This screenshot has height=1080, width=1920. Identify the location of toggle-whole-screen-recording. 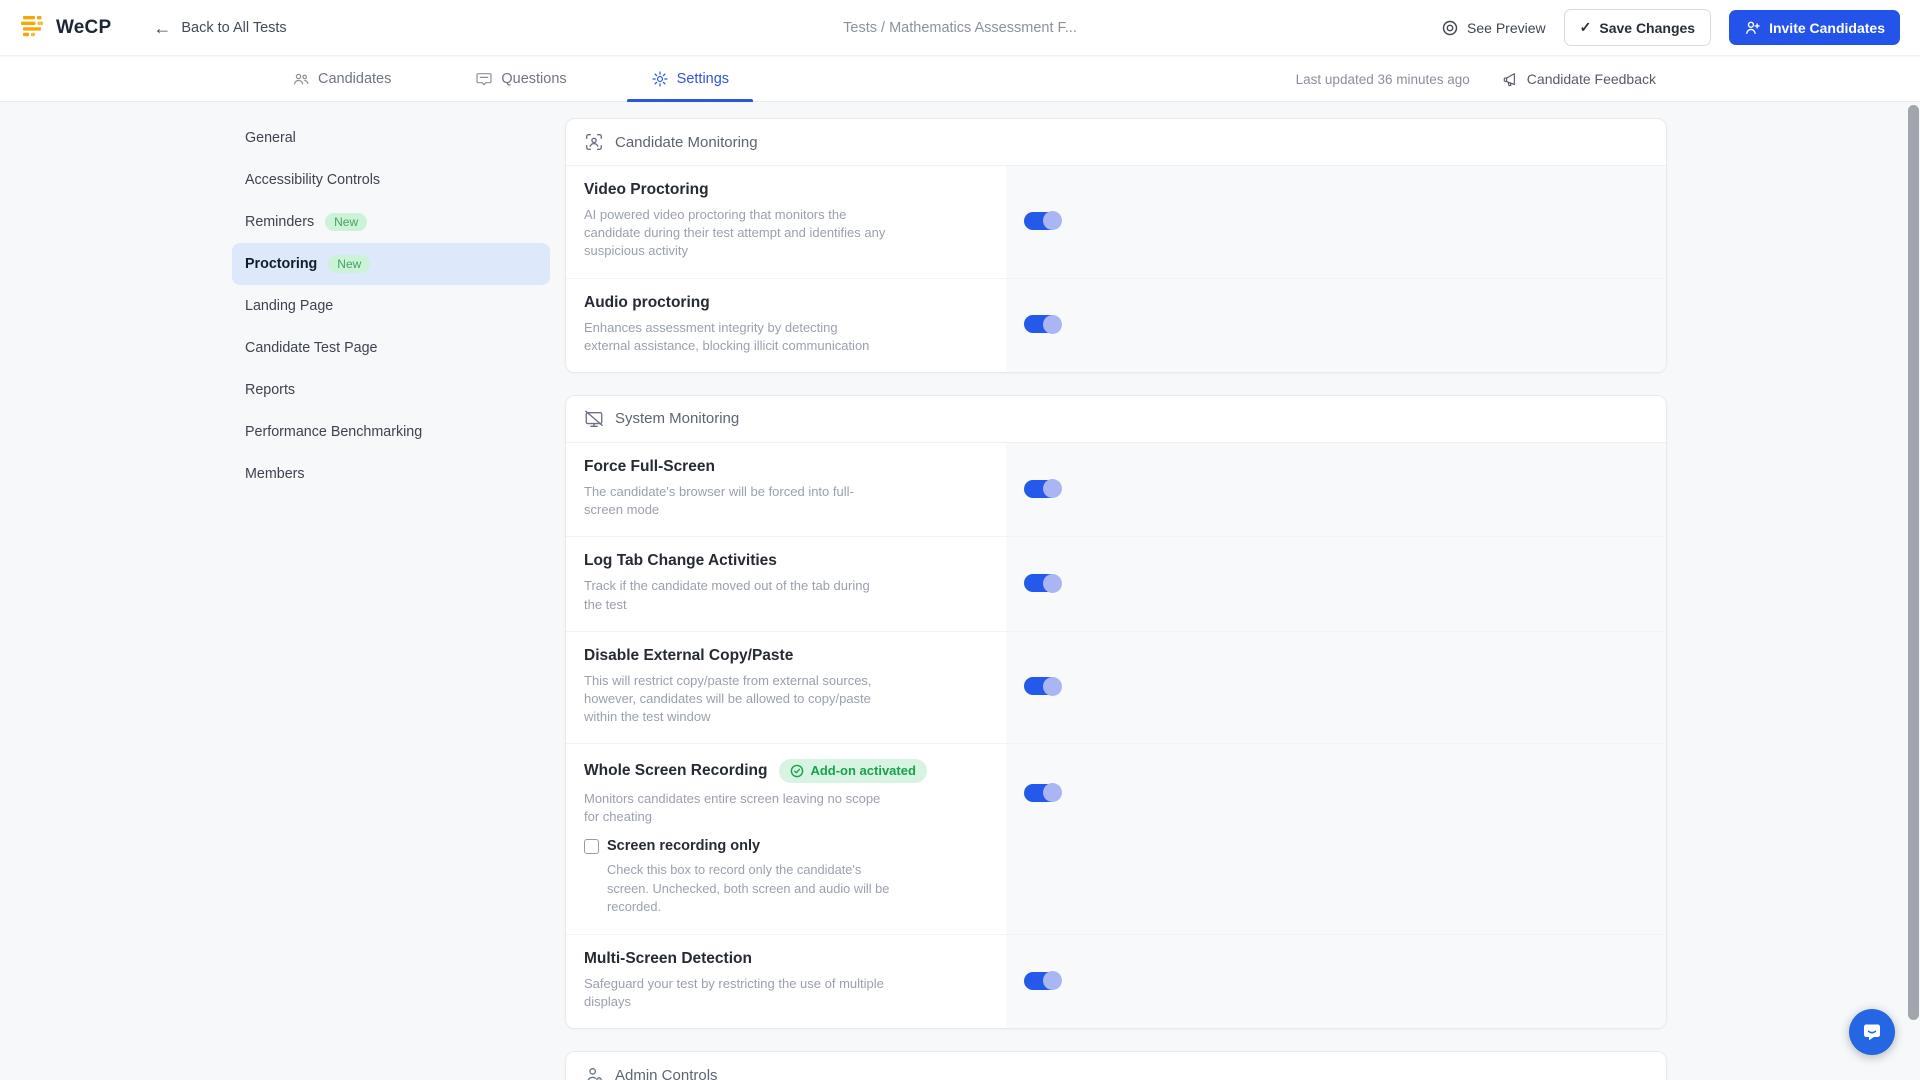
(1043, 793).